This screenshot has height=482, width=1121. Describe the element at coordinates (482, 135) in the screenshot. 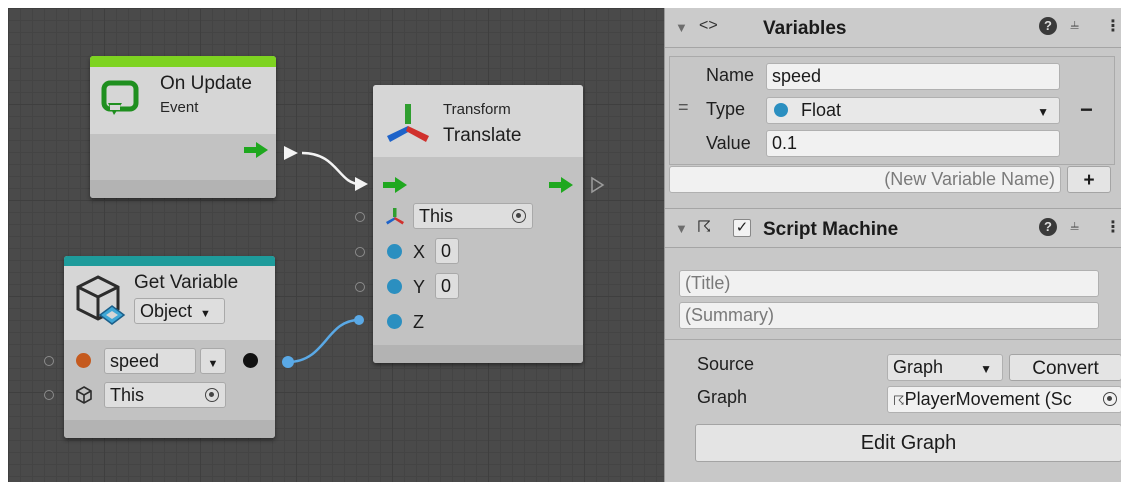

I see `translate-title: Translate` at that location.